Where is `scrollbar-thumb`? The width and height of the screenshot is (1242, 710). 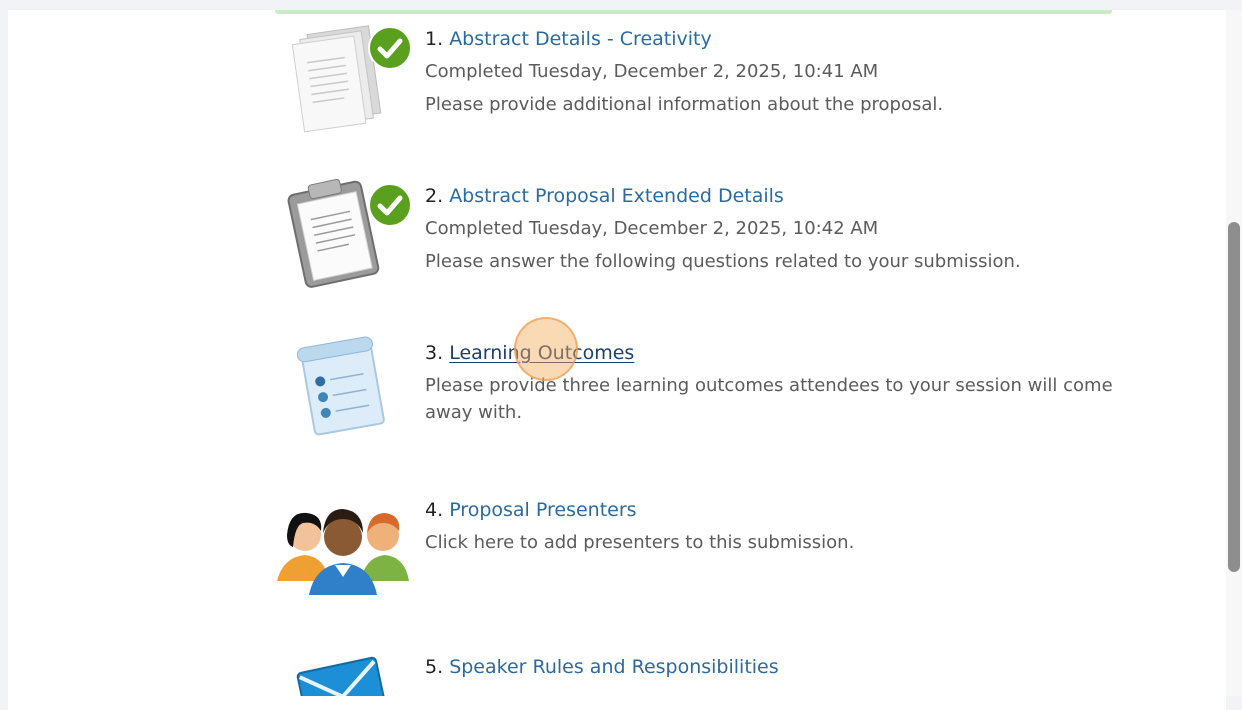 scrollbar-thumb is located at coordinates (1234, 397).